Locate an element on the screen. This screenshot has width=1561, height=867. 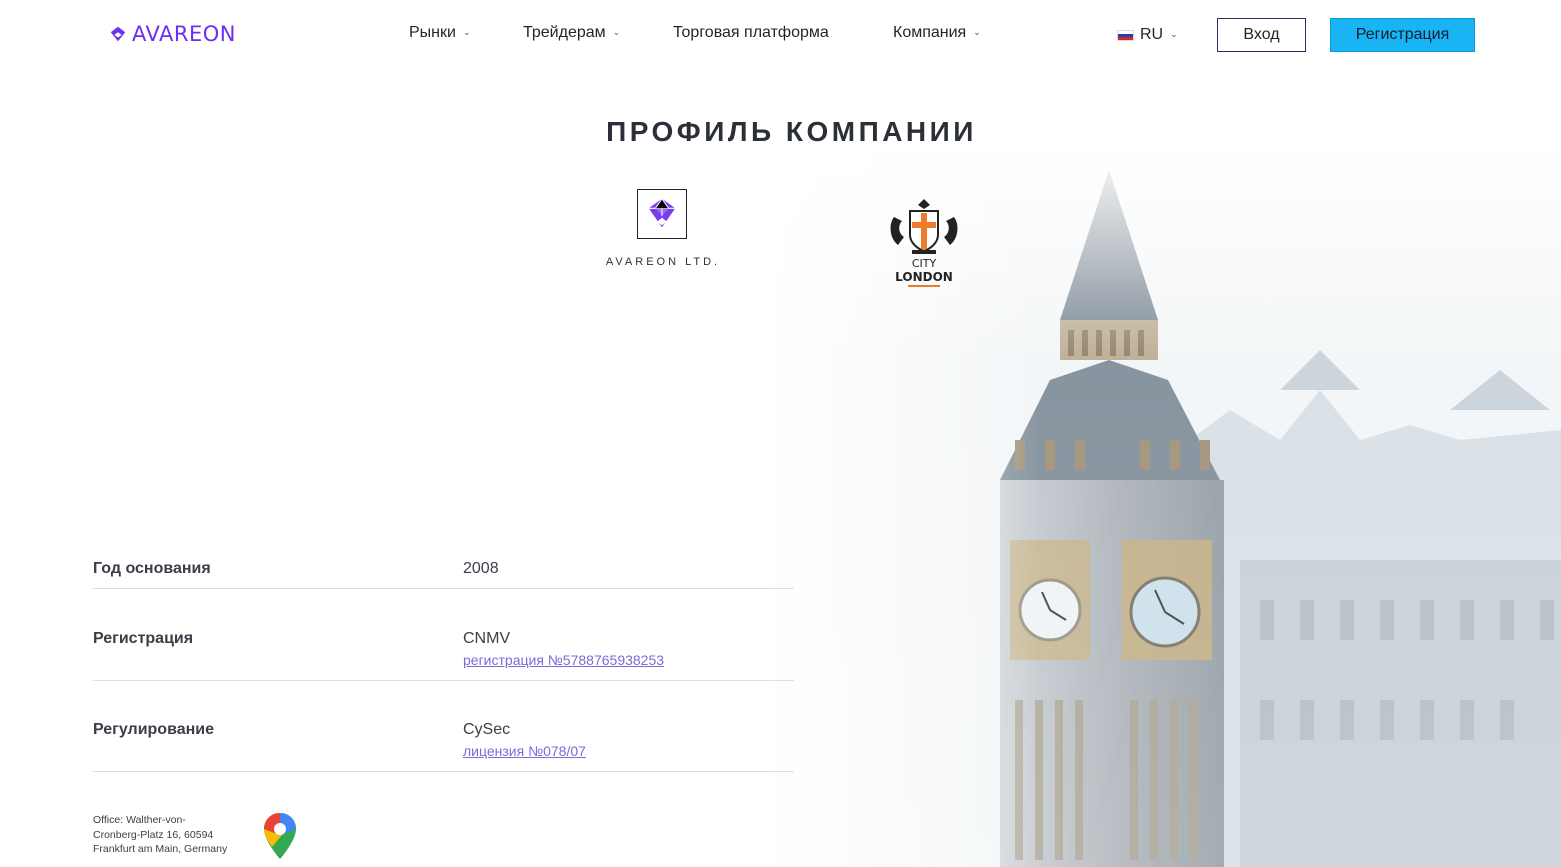
language-selector: RU ⌄ is located at coordinates (1147, 35).